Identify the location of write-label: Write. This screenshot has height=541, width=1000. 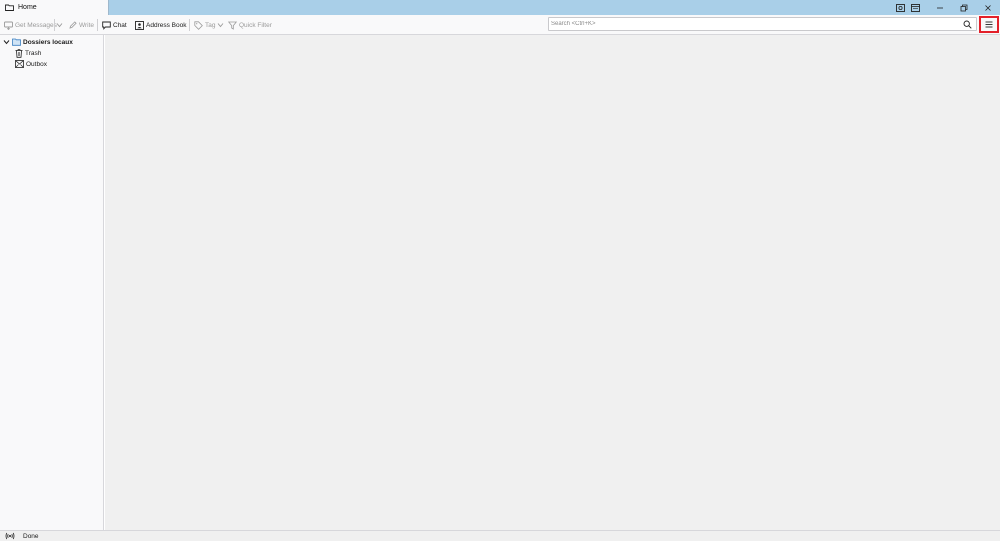
(87, 25).